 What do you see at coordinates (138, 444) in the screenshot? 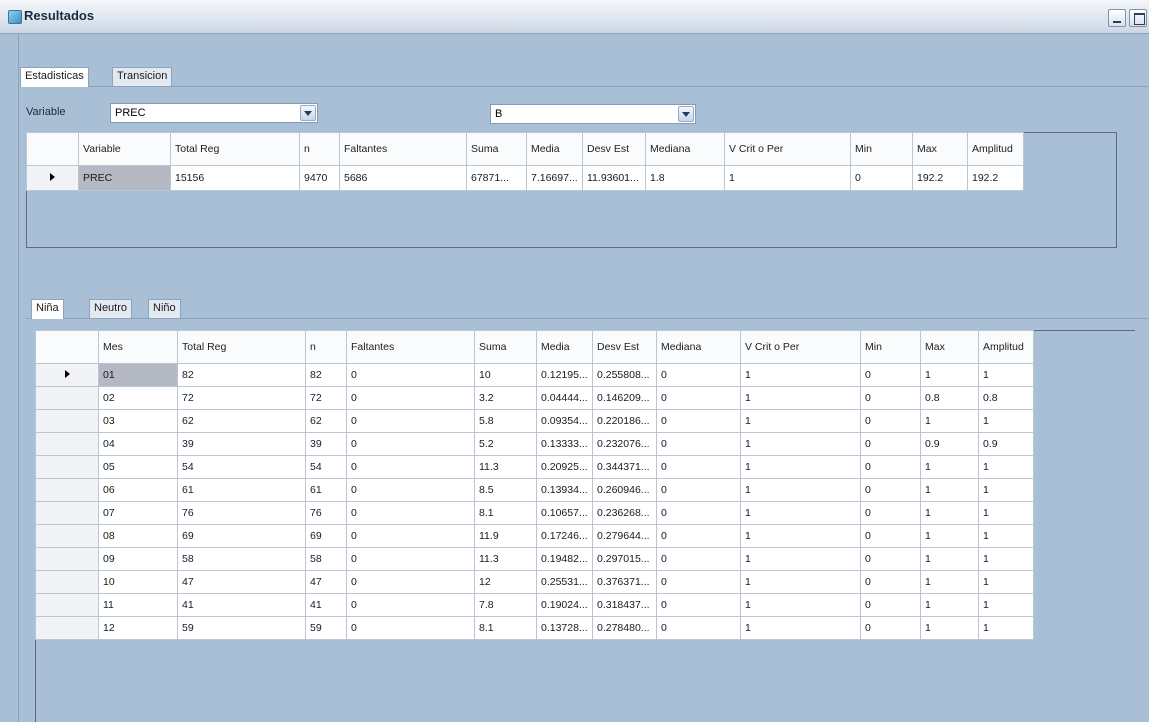
I see `table-cell: 04` at bounding box center [138, 444].